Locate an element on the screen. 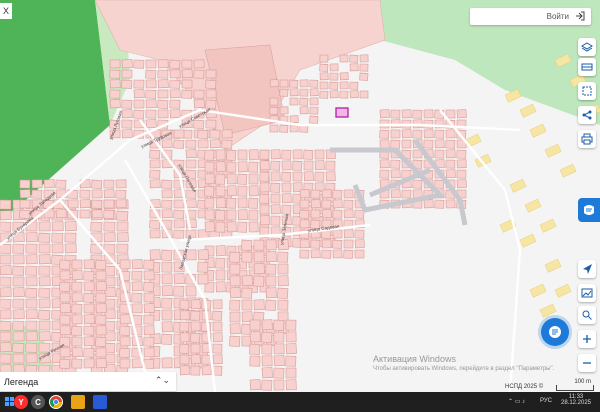  yandex-browser-icon: Y is located at coordinates (21, 402).